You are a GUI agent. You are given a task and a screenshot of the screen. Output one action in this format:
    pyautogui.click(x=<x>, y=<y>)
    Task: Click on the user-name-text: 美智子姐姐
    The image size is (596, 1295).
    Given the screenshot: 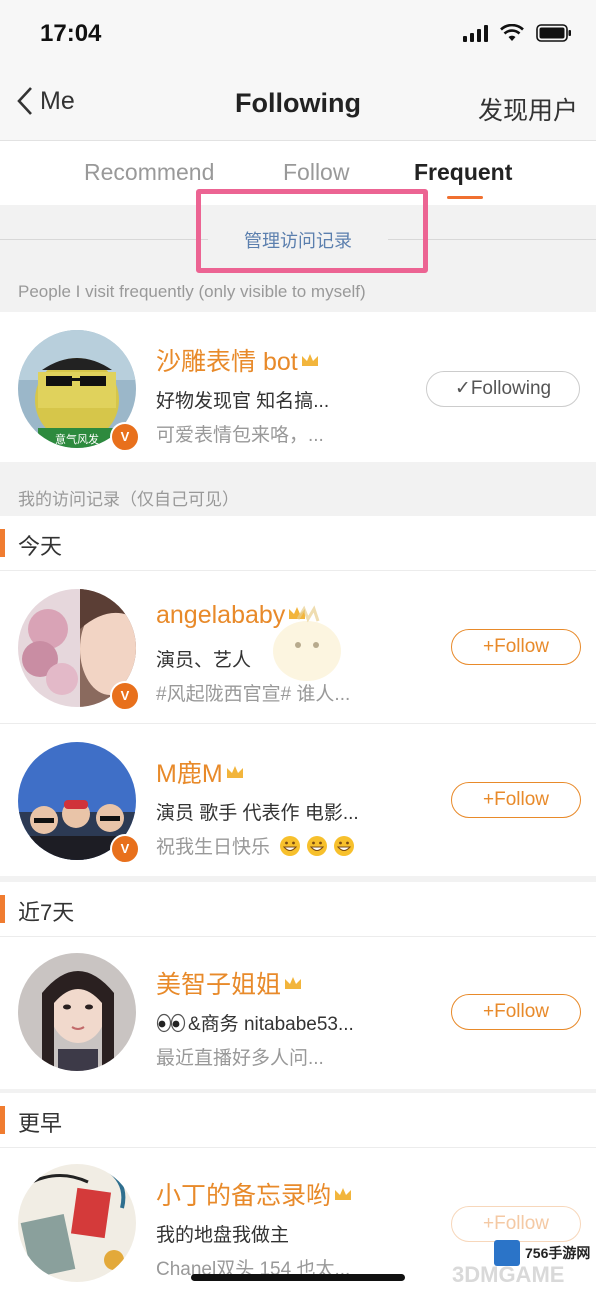 What is the action you would take?
    pyautogui.click(x=219, y=985)
    